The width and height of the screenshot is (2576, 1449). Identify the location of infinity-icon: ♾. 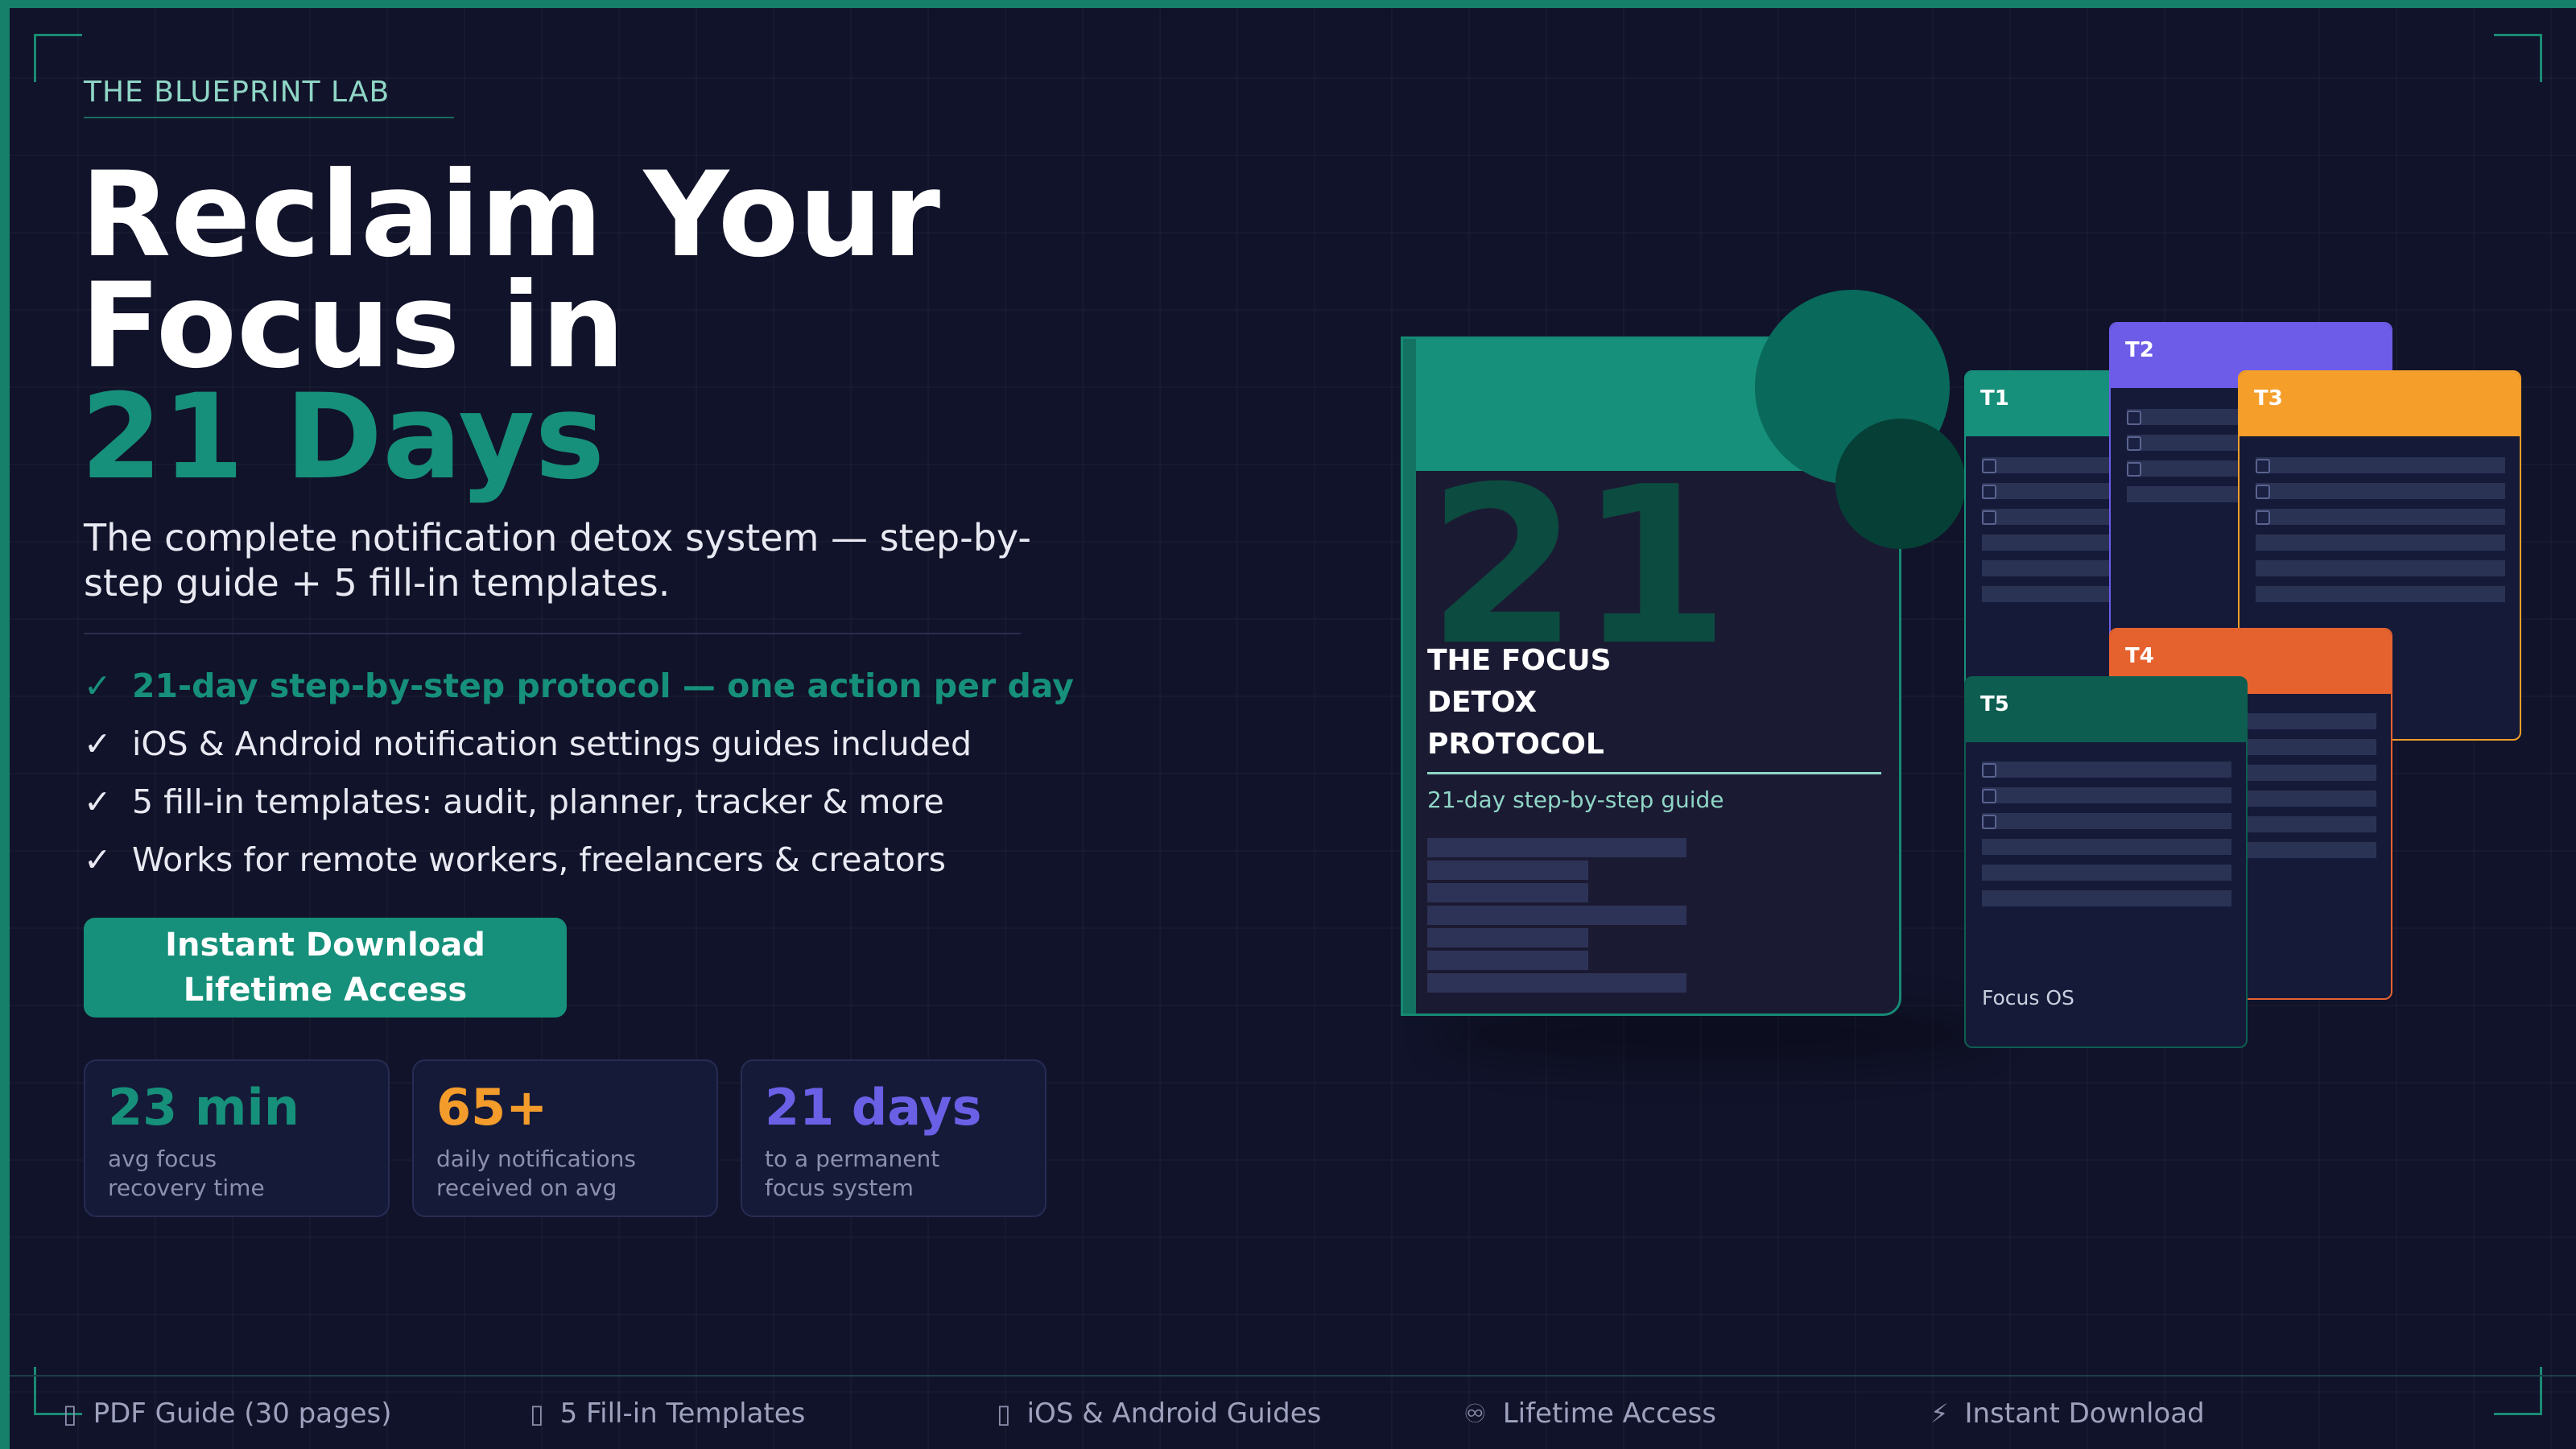
(1475, 1413).